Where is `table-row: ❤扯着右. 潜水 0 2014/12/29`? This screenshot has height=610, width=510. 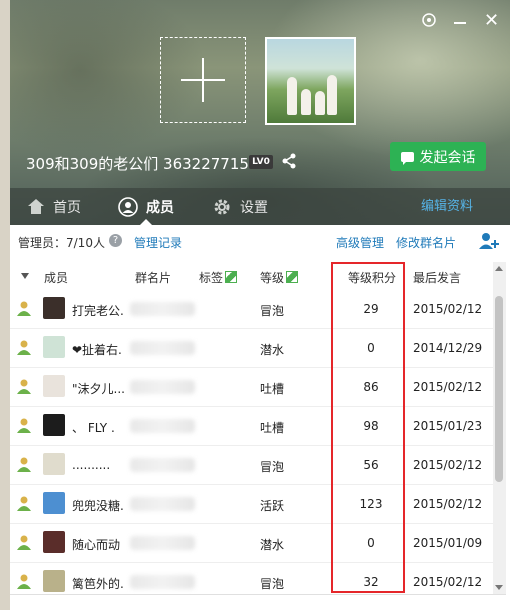
table-row: ❤扯着右. 潜水 0 2014/12/29 is located at coordinates (251, 348).